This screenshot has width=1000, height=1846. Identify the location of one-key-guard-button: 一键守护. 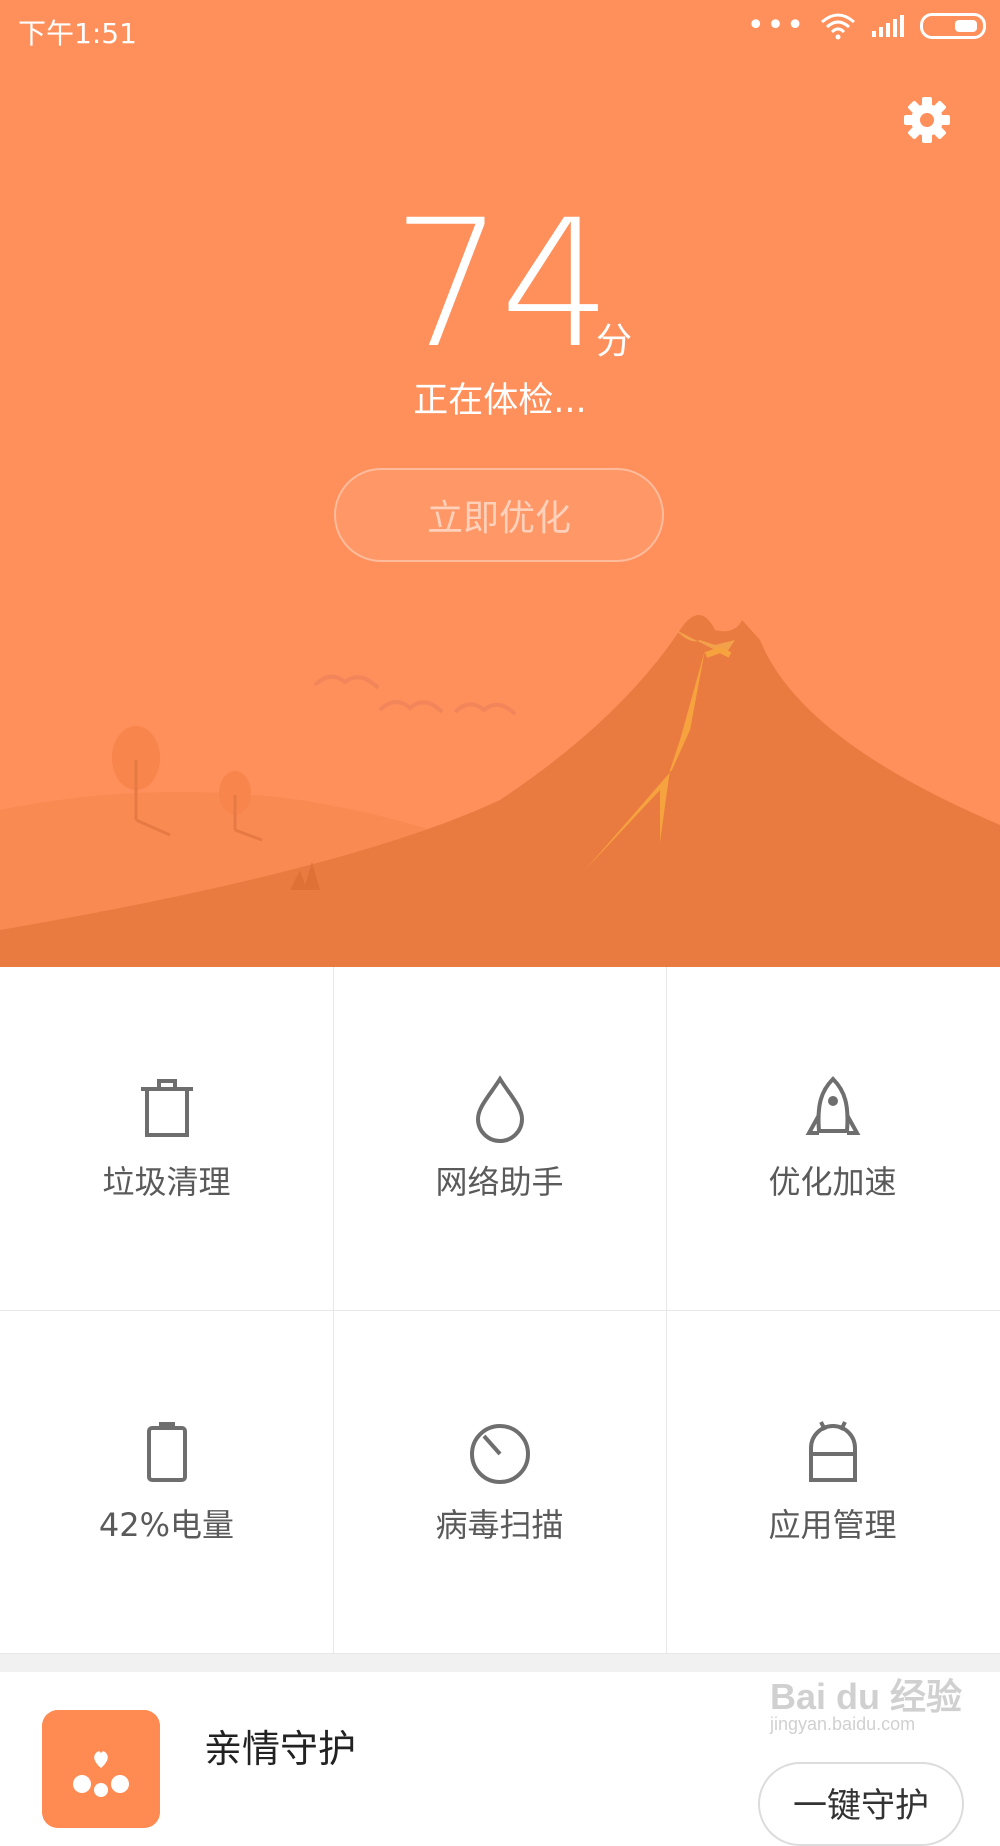
(861, 1804).